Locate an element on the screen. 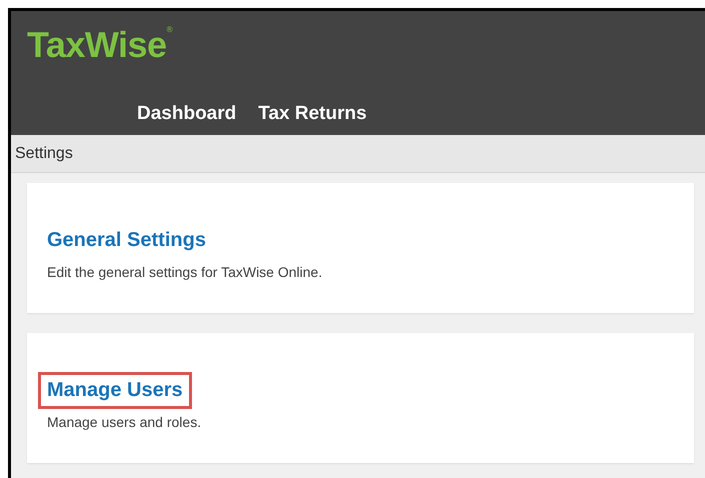  card-title-link: General Settings is located at coordinates (126, 240).